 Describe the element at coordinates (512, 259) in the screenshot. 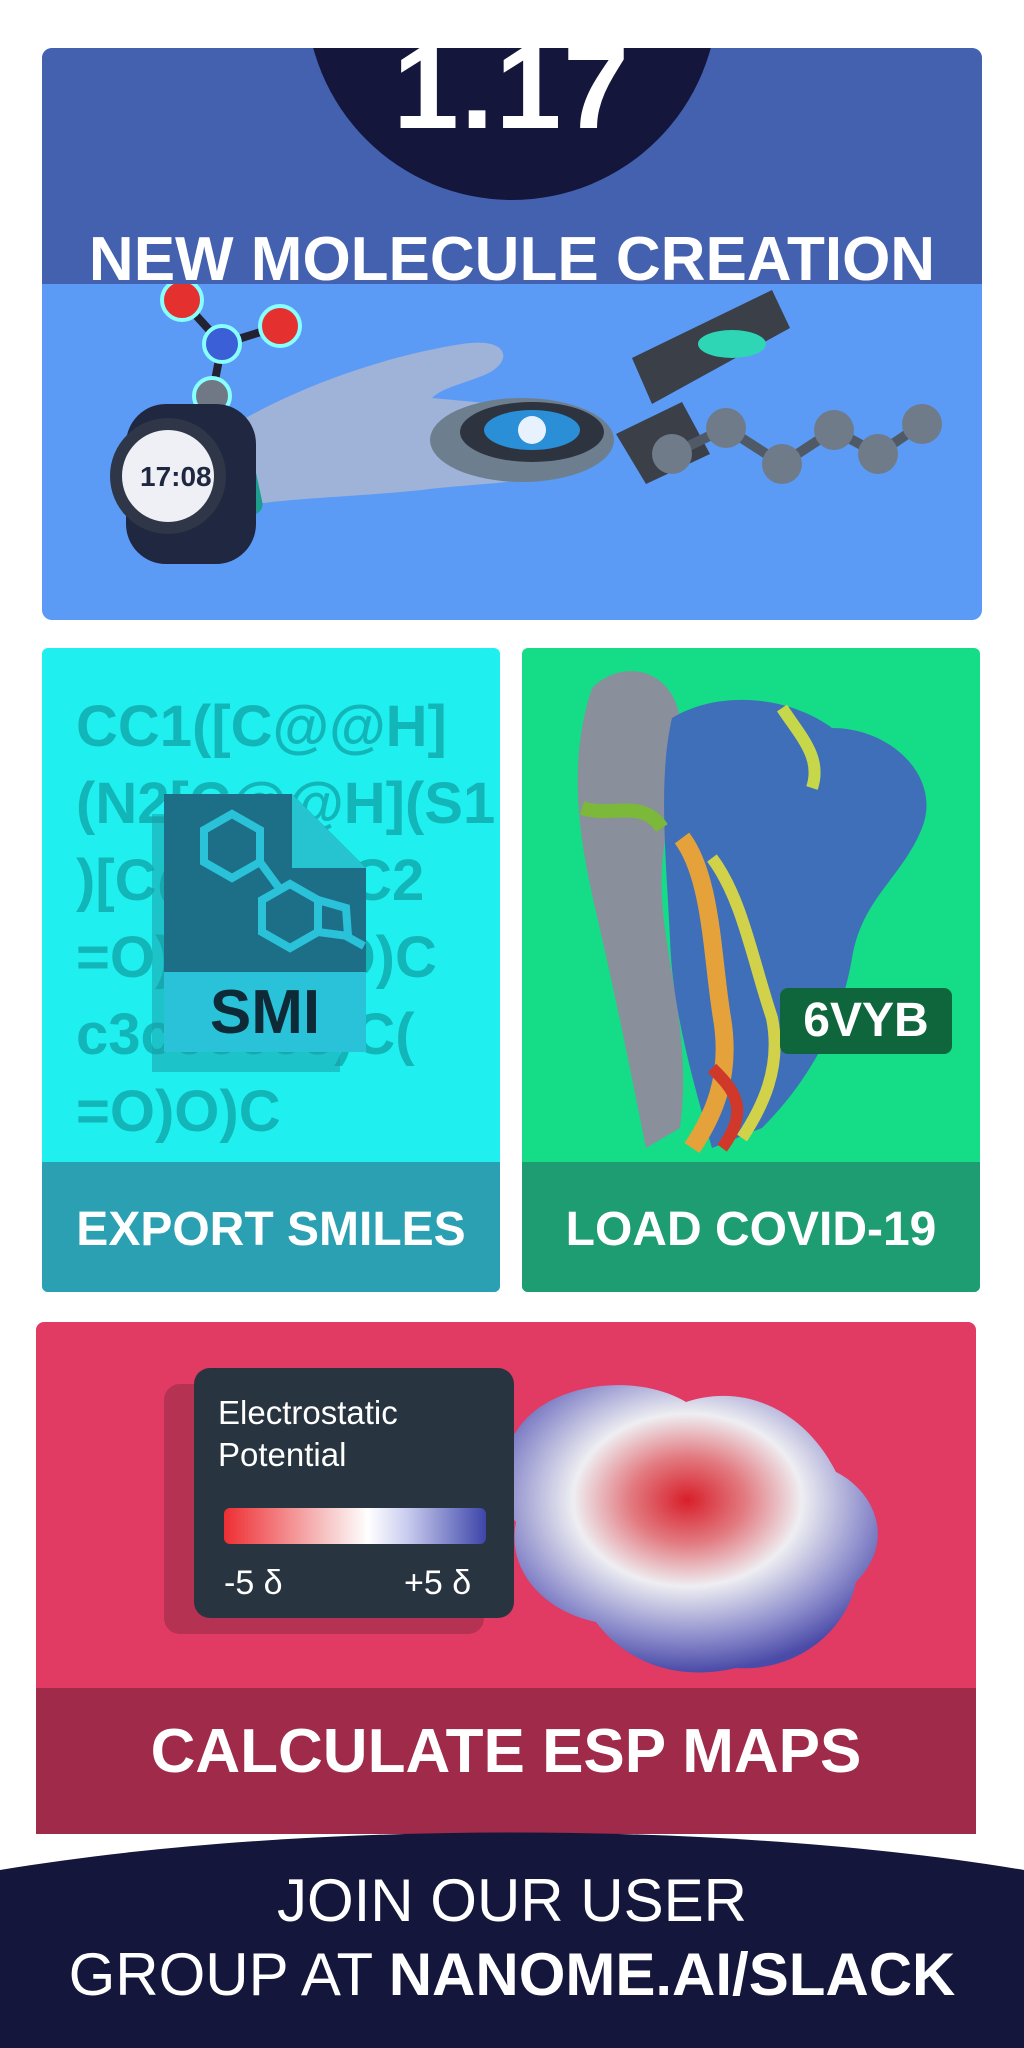

I see `panel-title: NEW MOLECULE CREATION` at that location.